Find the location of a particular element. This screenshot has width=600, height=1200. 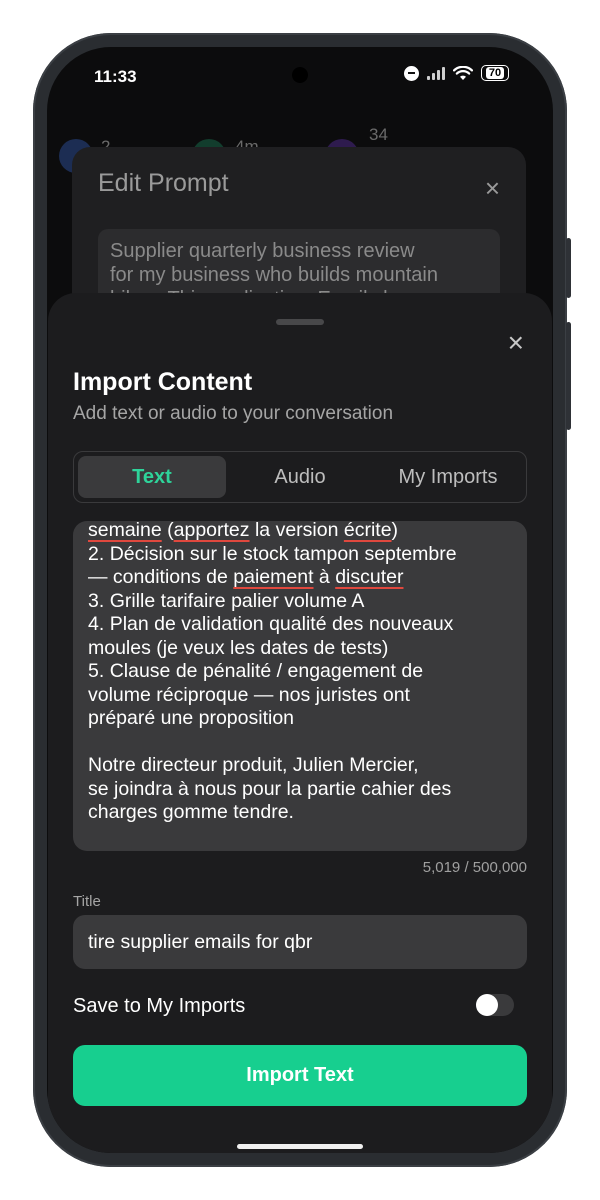

content-line: 5. Clause de pénalité / engagement de is located at coordinates (256, 671).